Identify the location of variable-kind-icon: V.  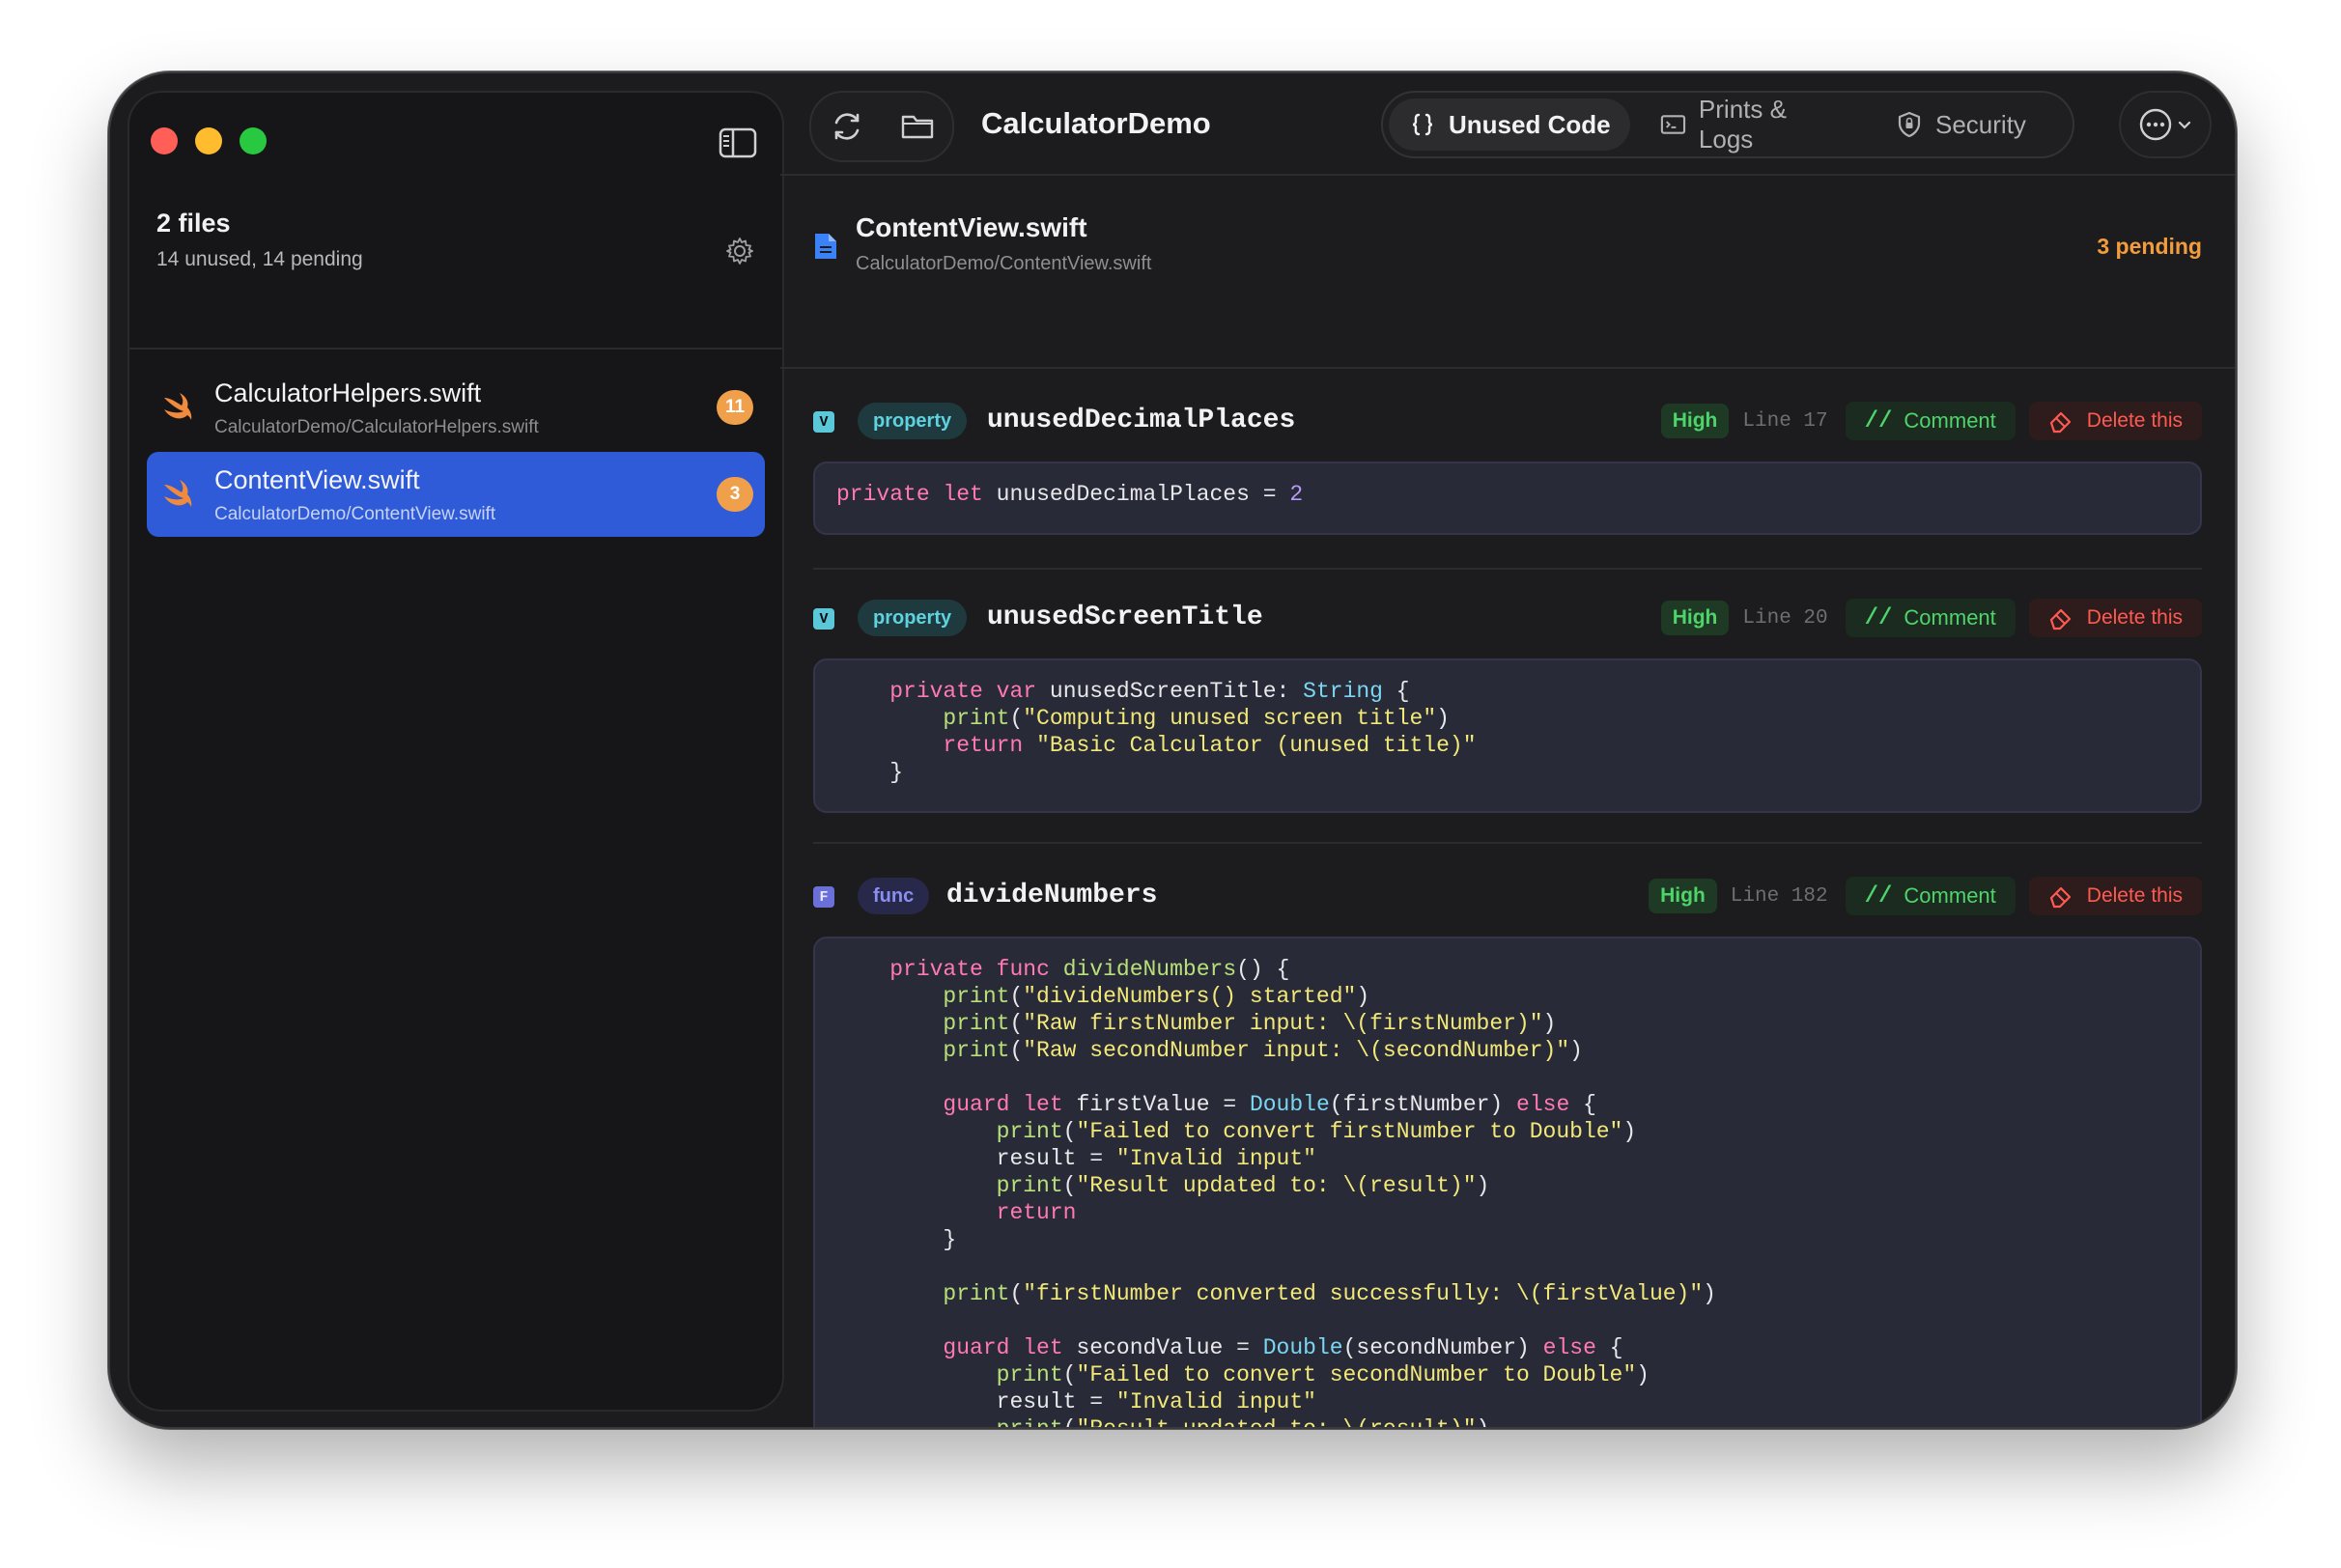
(824, 422).